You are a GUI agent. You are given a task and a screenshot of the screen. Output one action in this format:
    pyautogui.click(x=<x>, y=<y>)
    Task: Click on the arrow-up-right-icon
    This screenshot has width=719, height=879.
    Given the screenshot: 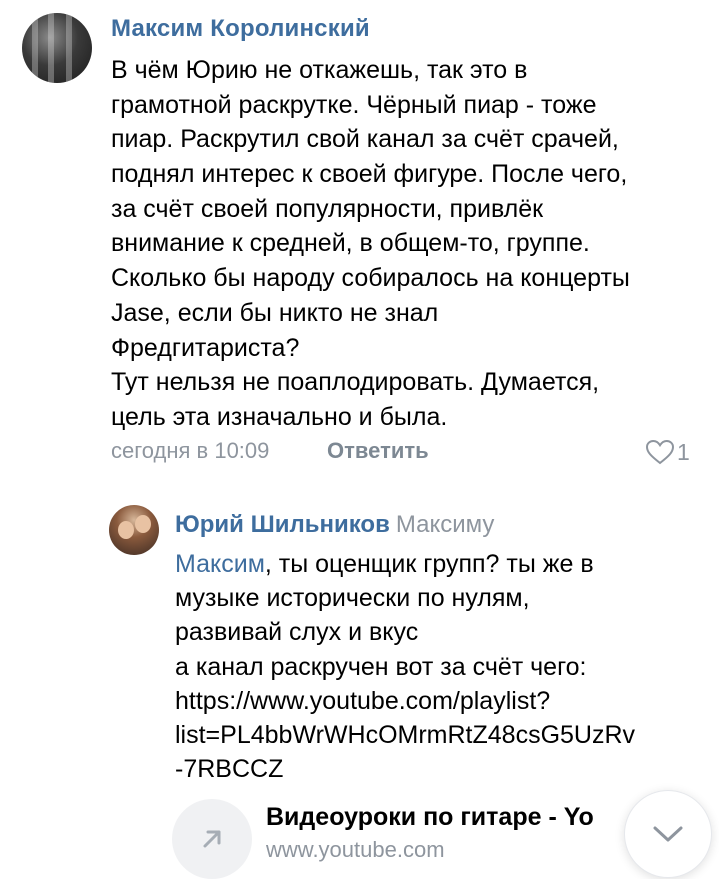 What is the action you would take?
    pyautogui.click(x=212, y=839)
    